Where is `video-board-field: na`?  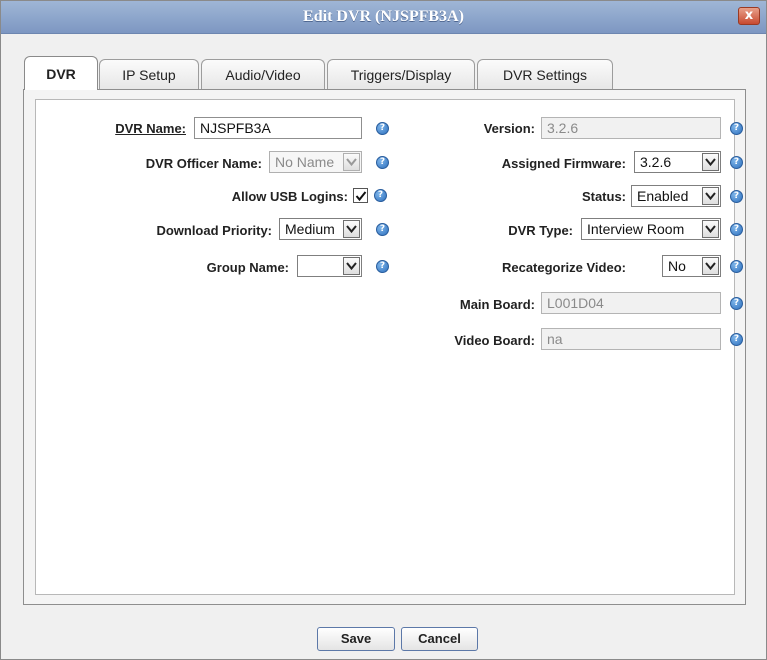 video-board-field: na is located at coordinates (631, 339).